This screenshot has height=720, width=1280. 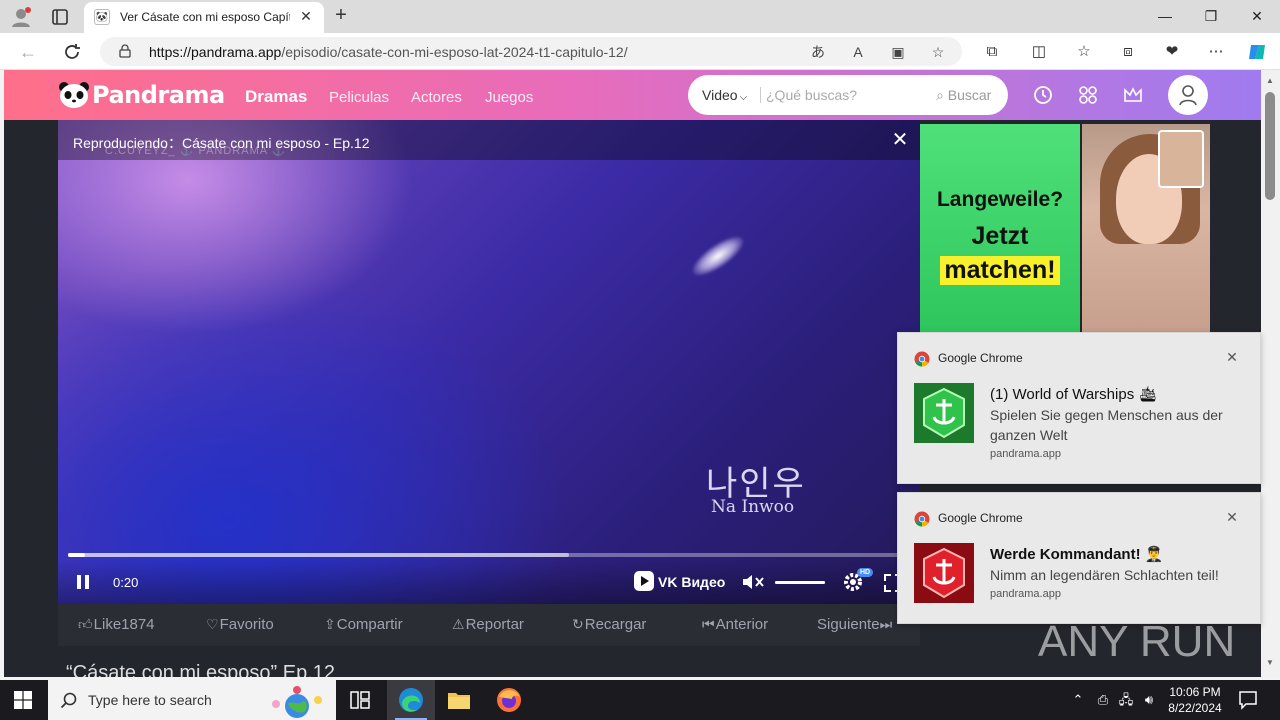 What do you see at coordinates (74, 95) in the screenshot?
I see `panda-logo-icon` at bounding box center [74, 95].